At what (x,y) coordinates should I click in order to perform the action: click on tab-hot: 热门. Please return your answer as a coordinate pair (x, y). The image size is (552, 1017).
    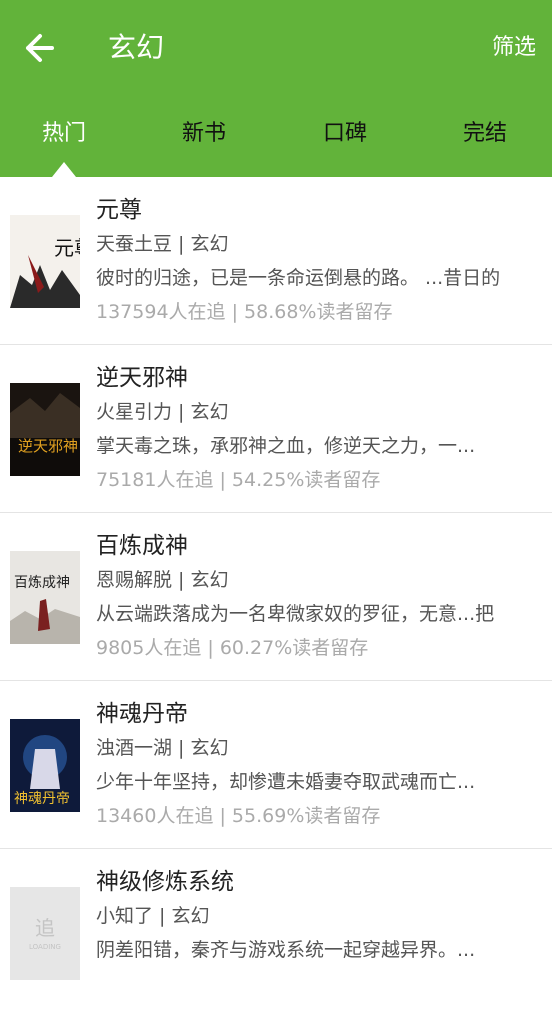
    Looking at the image, I should click on (64, 134).